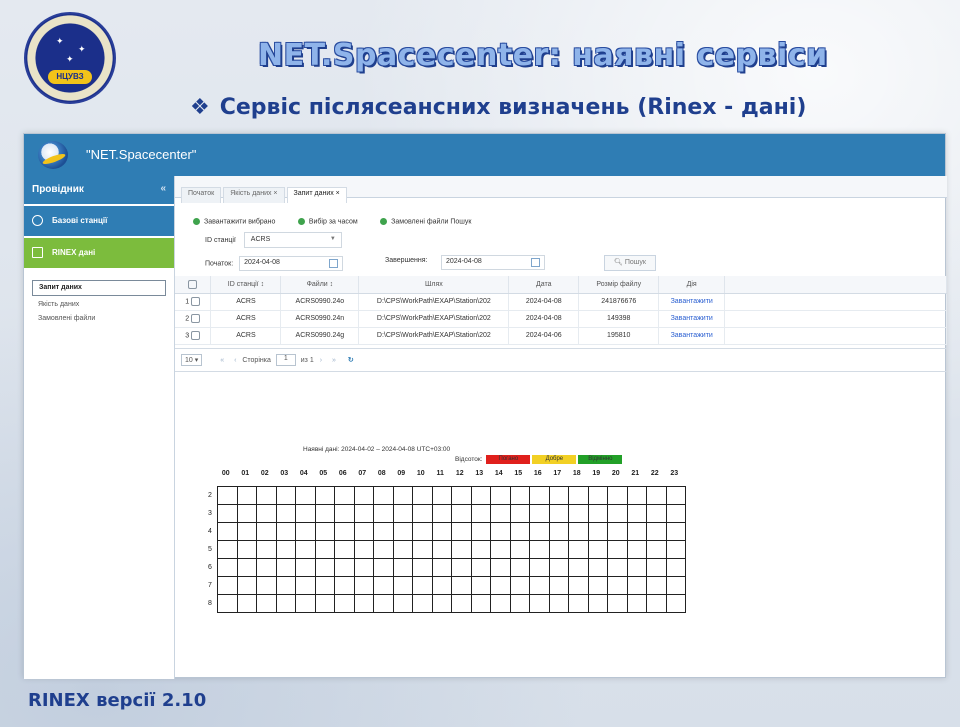 This screenshot has height=727, width=960. What do you see at coordinates (544, 285) in the screenshot?
I see `column-header: Дата` at bounding box center [544, 285].